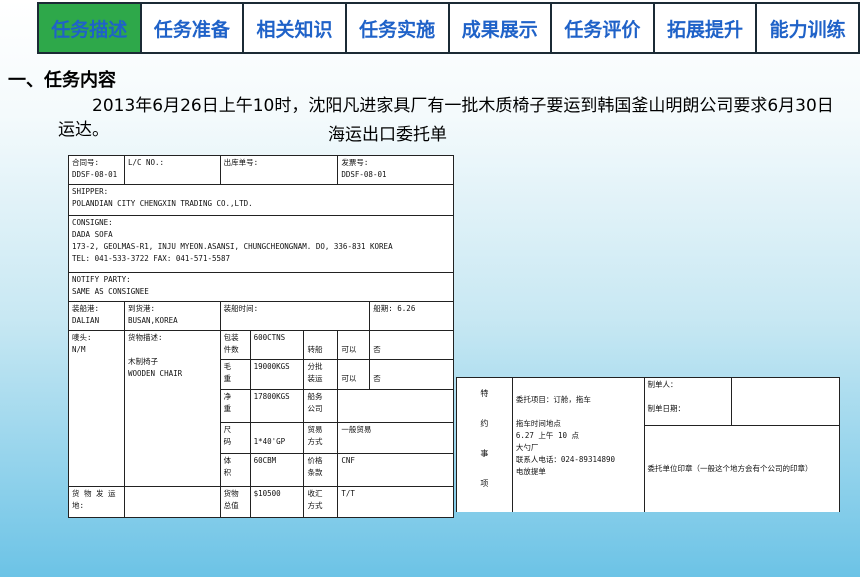 The height and width of the screenshot is (577, 860). Describe the element at coordinates (172, 502) in the screenshot. I see `goods-addr-value-cell` at that location.